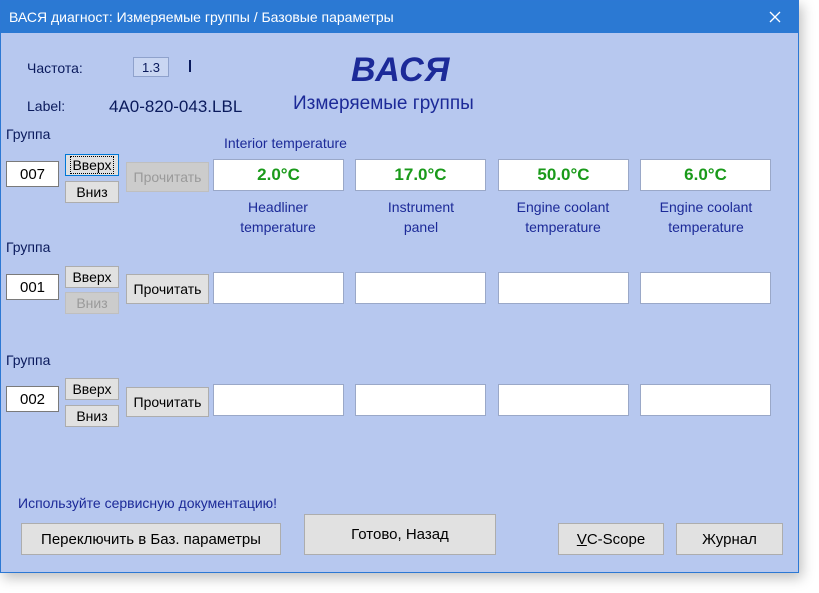  Describe the element at coordinates (611, 539) in the screenshot. I see `vc-scope-button: V C-Scope` at that location.